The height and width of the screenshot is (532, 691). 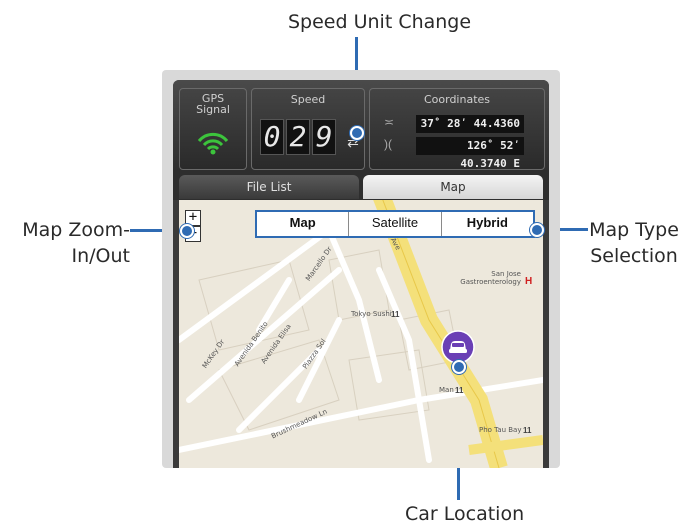 What do you see at coordinates (272, 137) in the screenshot?
I see `speed-digit-1: 0` at bounding box center [272, 137].